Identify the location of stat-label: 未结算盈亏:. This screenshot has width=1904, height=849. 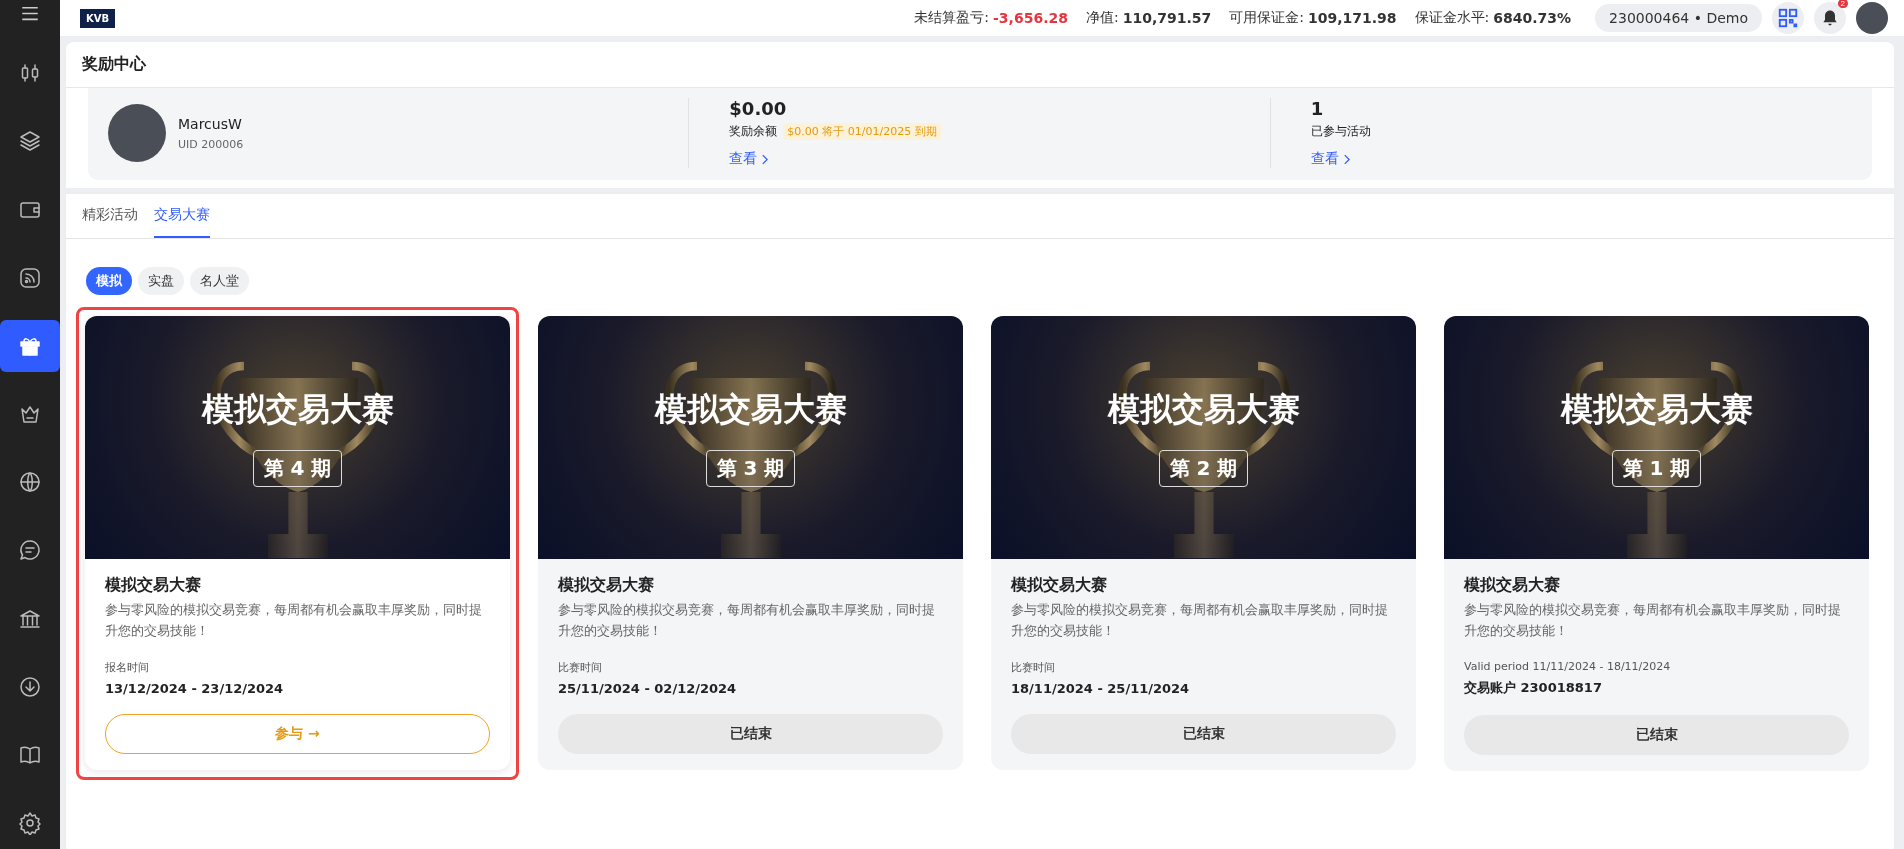
(952, 18).